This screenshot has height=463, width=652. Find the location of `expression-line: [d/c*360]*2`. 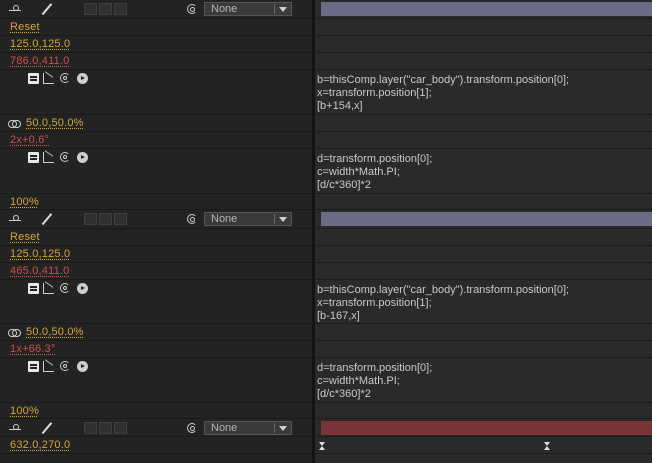

expression-line: [d/c*360]*2 is located at coordinates (344, 394).